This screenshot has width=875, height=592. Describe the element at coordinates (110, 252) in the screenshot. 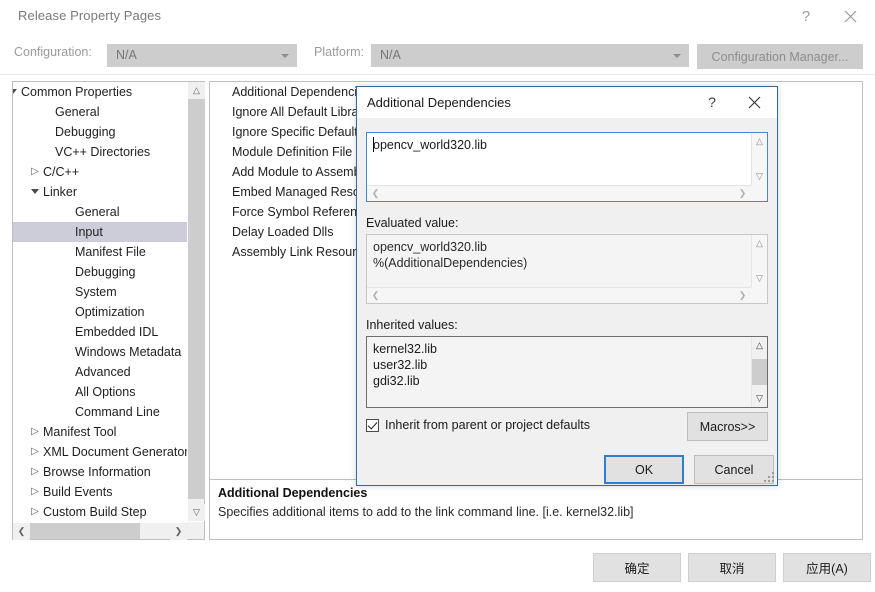

I see `tree-item-label: Manifest File` at that location.